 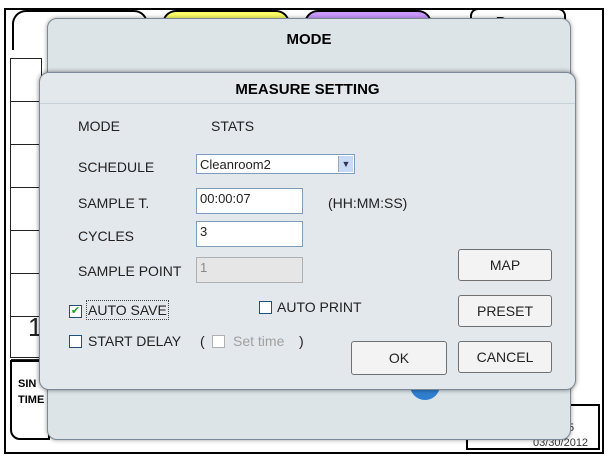 I want to click on start-delay-checkbox, so click(x=75, y=341).